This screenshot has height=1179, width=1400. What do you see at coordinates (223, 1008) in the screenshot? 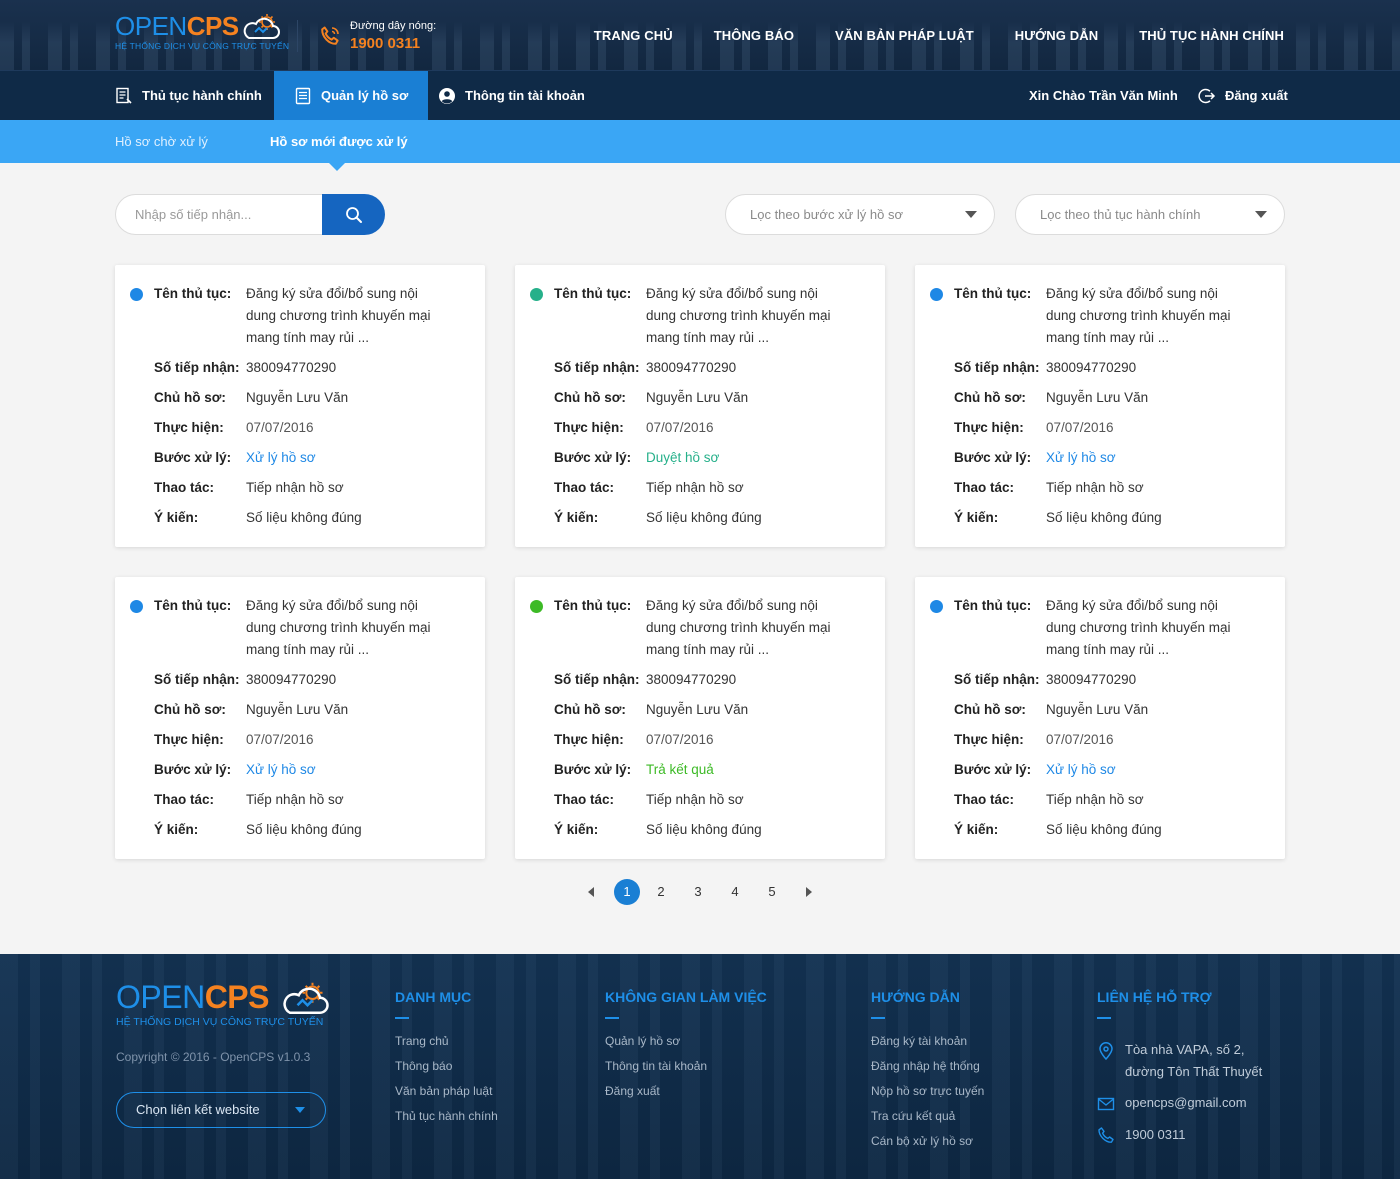
I see `footer-logo: OPENCPS HỆ THỐNG DỊCH VỤ CÔNG TRỰC TUYẾN` at bounding box center [223, 1008].